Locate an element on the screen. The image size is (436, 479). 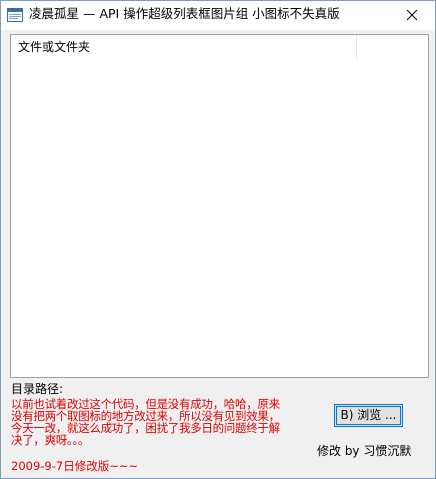
list-header: 文件或文件夹 is located at coordinates (219, 47).